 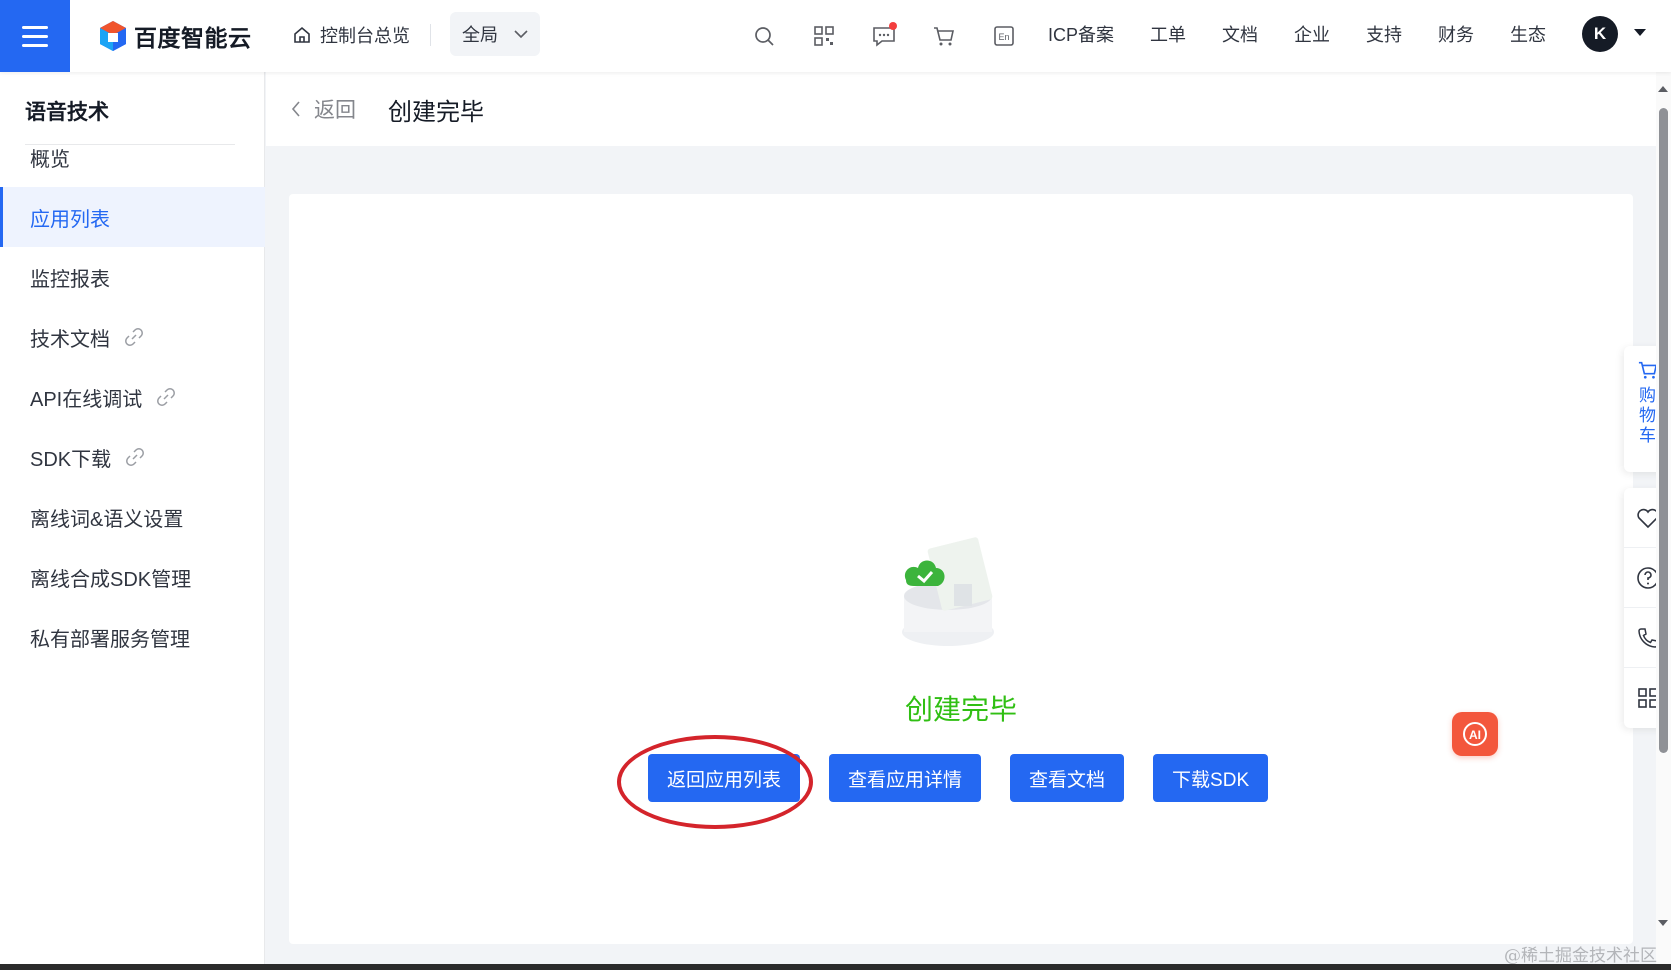 I want to click on sidebar-item-offline-words: 离线词&语义设置, so click(x=132, y=517).